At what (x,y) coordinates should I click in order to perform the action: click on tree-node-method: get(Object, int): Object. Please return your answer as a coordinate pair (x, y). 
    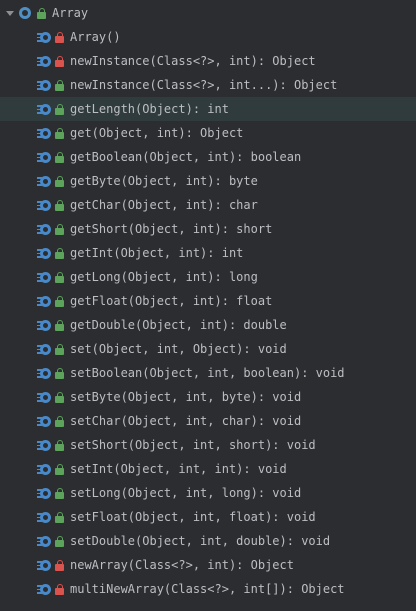
    Looking at the image, I should click on (208, 133).